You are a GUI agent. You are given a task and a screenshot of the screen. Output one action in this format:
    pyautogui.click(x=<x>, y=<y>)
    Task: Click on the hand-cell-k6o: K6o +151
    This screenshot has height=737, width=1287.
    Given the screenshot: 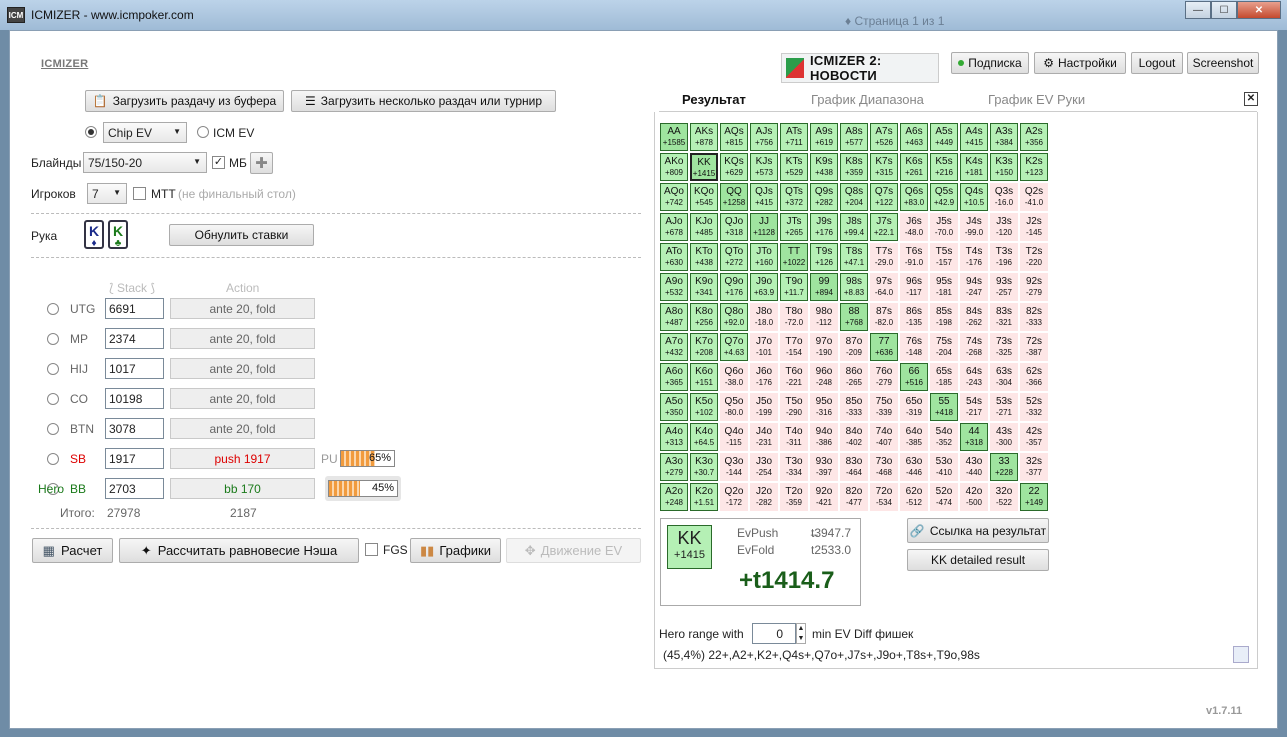 What is the action you would take?
    pyautogui.click(x=704, y=377)
    